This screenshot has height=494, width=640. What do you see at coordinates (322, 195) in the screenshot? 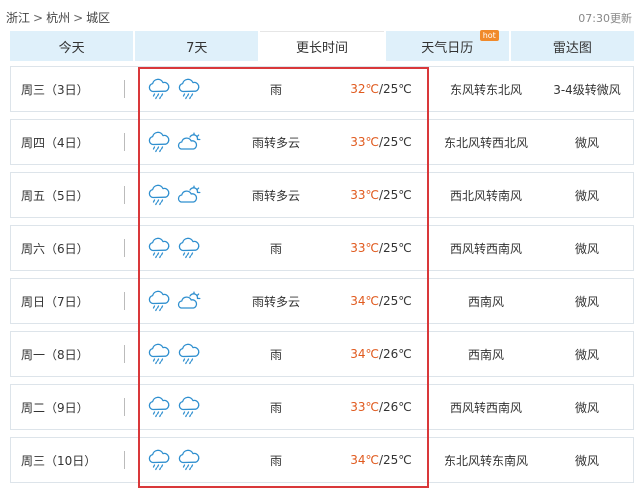
I see `forecast-row: 周五（5日） 雨转多云 33℃/25℃ 西北风转南风 微风` at bounding box center [322, 195].